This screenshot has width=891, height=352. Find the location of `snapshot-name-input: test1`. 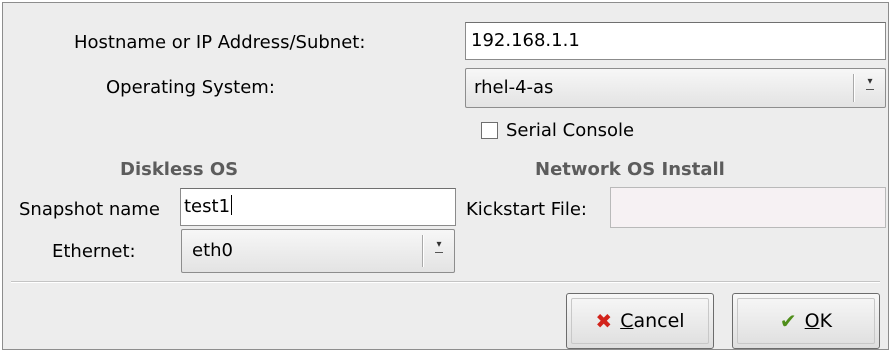

snapshot-name-input: test1 is located at coordinates (318, 207).